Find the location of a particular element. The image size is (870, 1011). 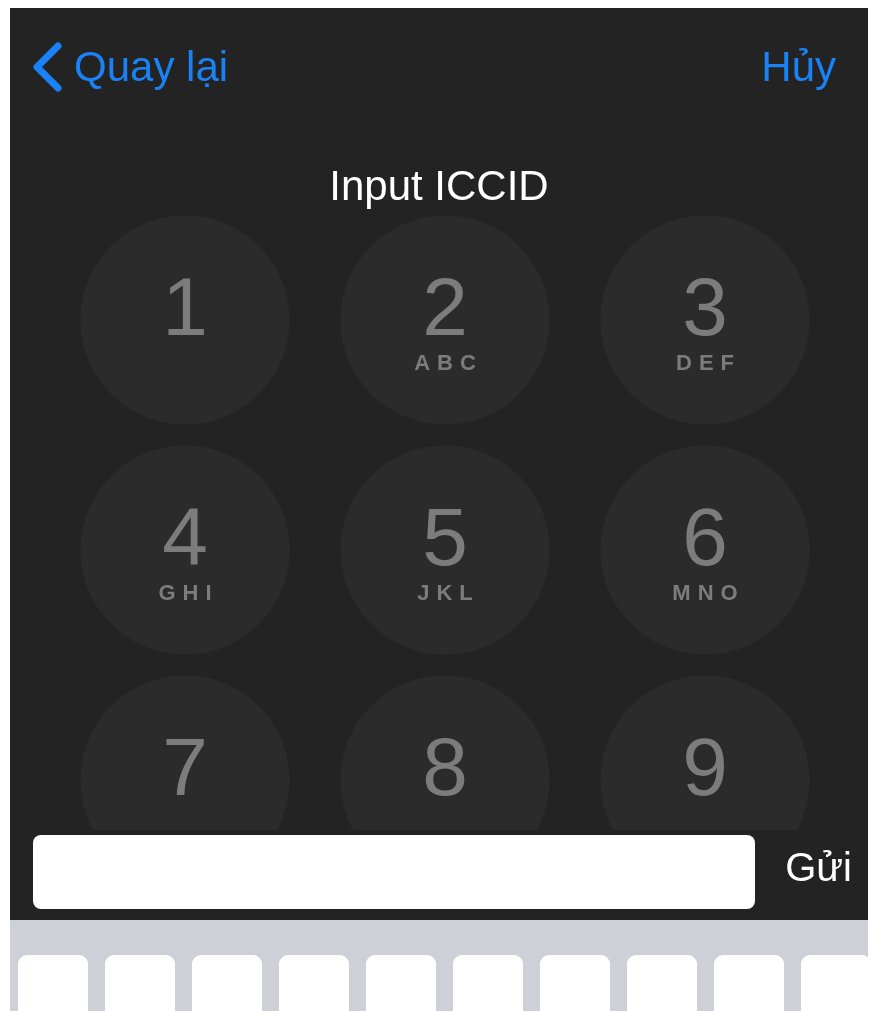

cancel-button: Hủy is located at coordinates (798, 67).